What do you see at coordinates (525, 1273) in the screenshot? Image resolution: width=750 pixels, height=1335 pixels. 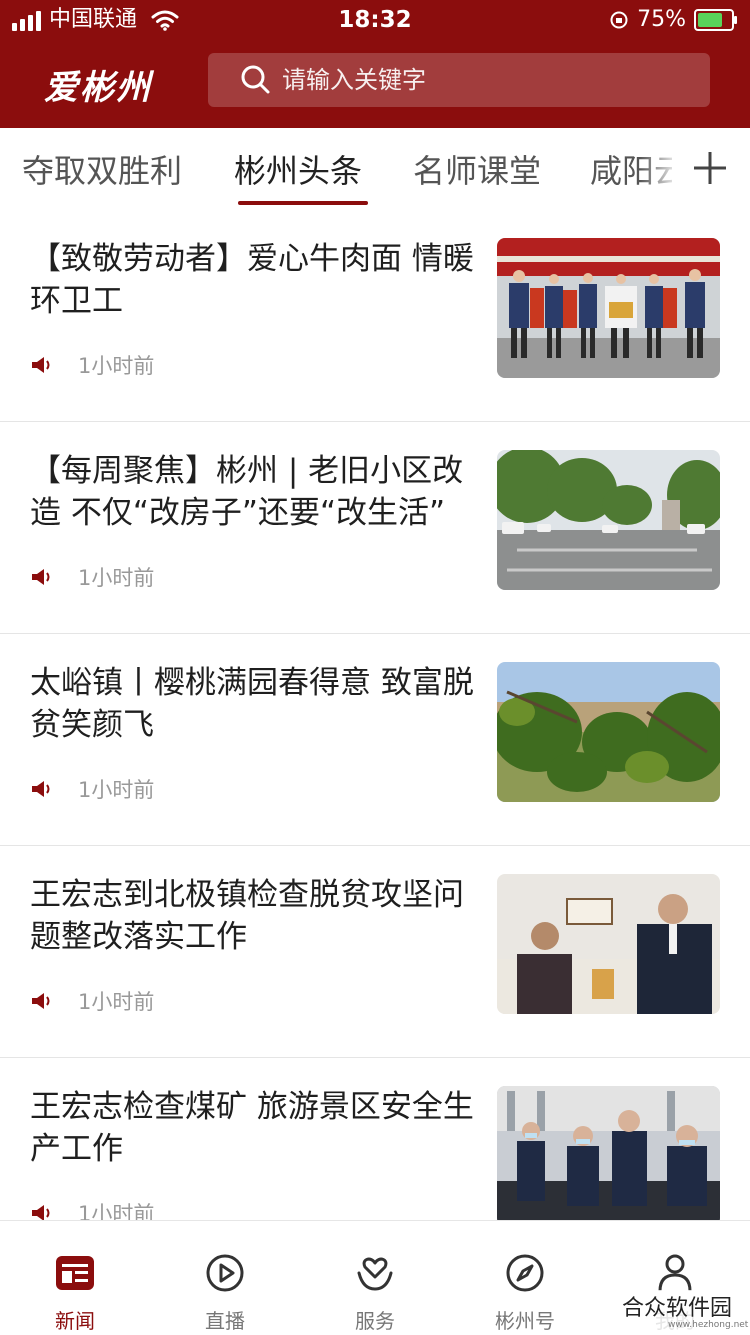 I see `compass-icon` at bounding box center [525, 1273].